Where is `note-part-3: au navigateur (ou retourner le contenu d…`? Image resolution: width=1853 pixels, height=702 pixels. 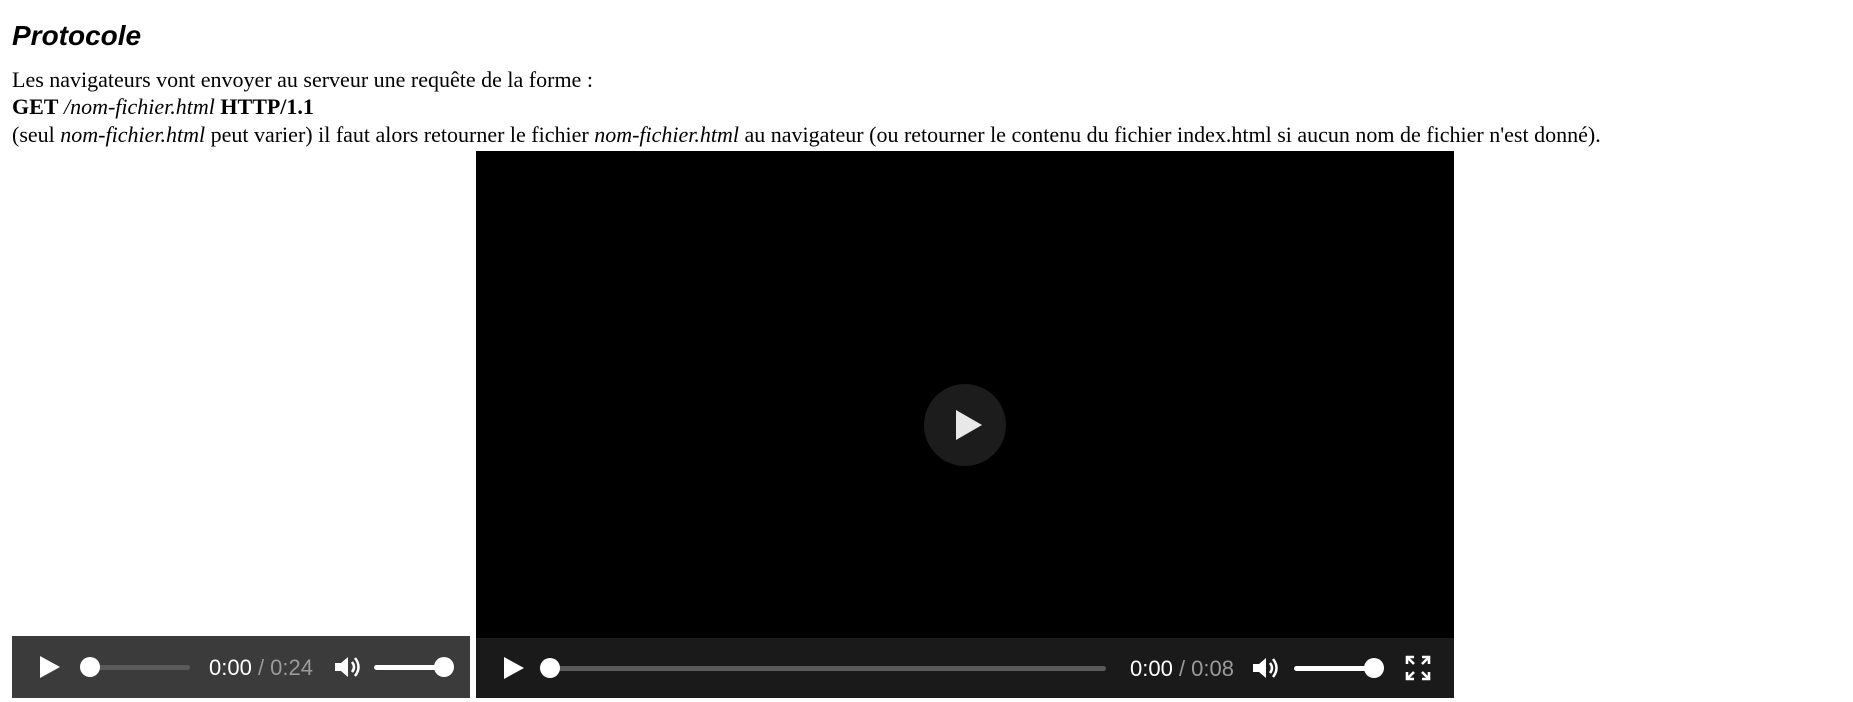 note-part-3: au navigateur (ou retourner le contenu d… is located at coordinates (1170, 134).